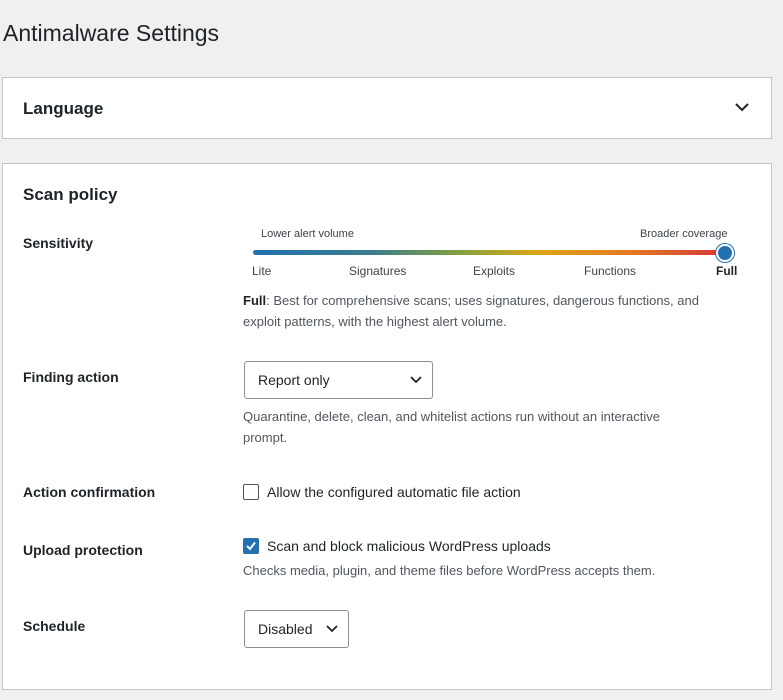  I want to click on action-confirmation-label: Action confirmation, so click(89, 492).